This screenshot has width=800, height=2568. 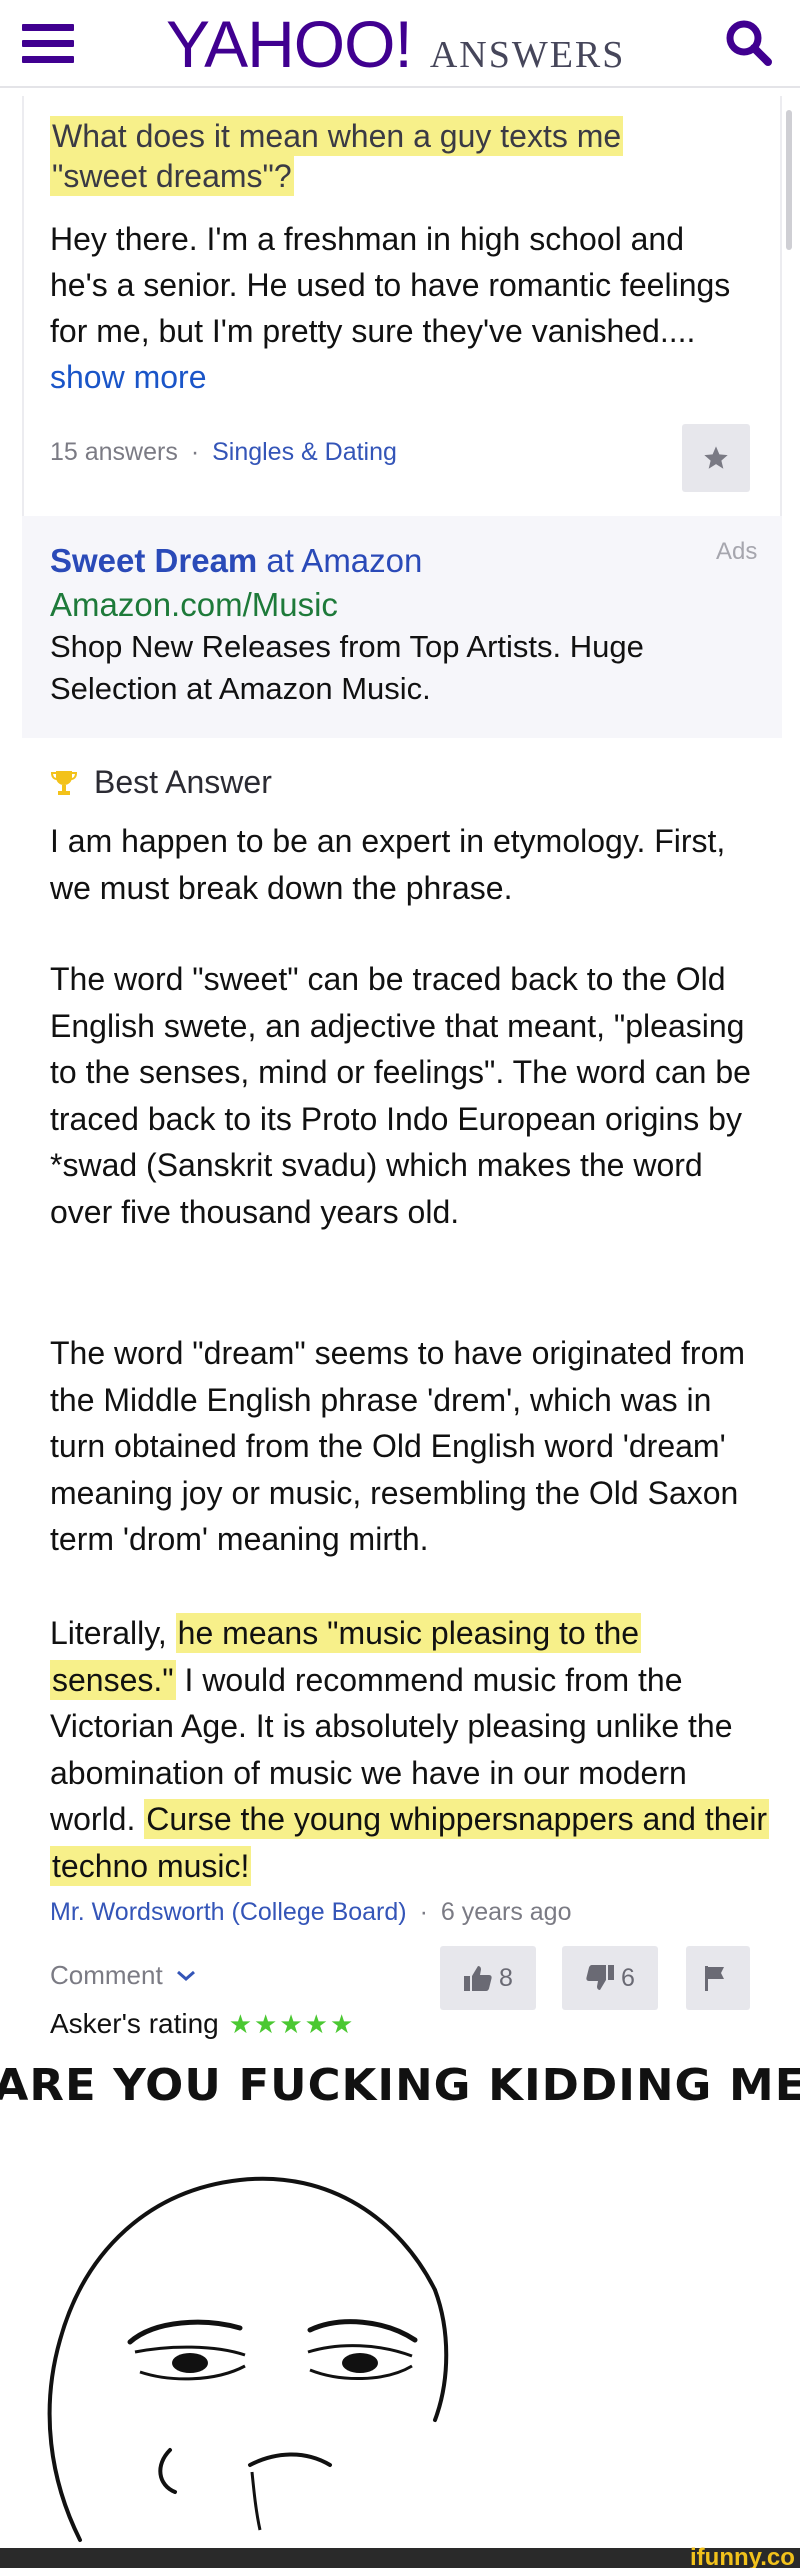 I want to click on scrollbar, so click(x=789, y=180).